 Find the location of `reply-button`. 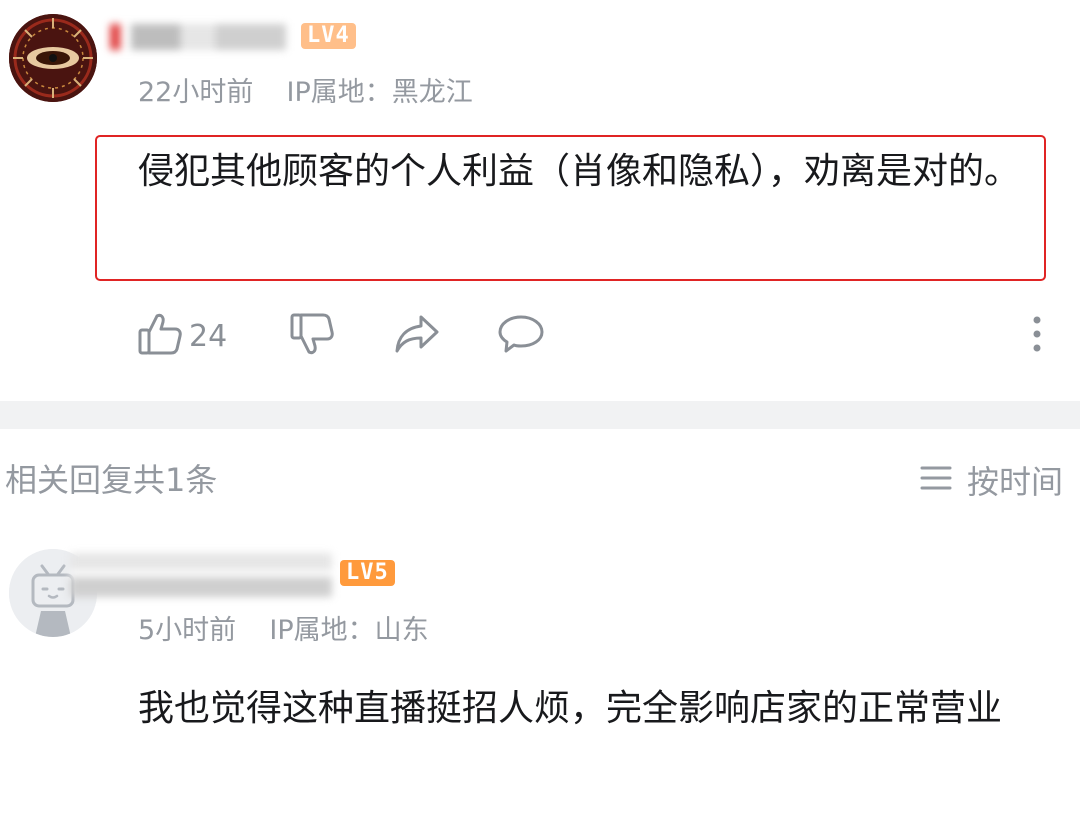

reply-button is located at coordinates (521, 336).